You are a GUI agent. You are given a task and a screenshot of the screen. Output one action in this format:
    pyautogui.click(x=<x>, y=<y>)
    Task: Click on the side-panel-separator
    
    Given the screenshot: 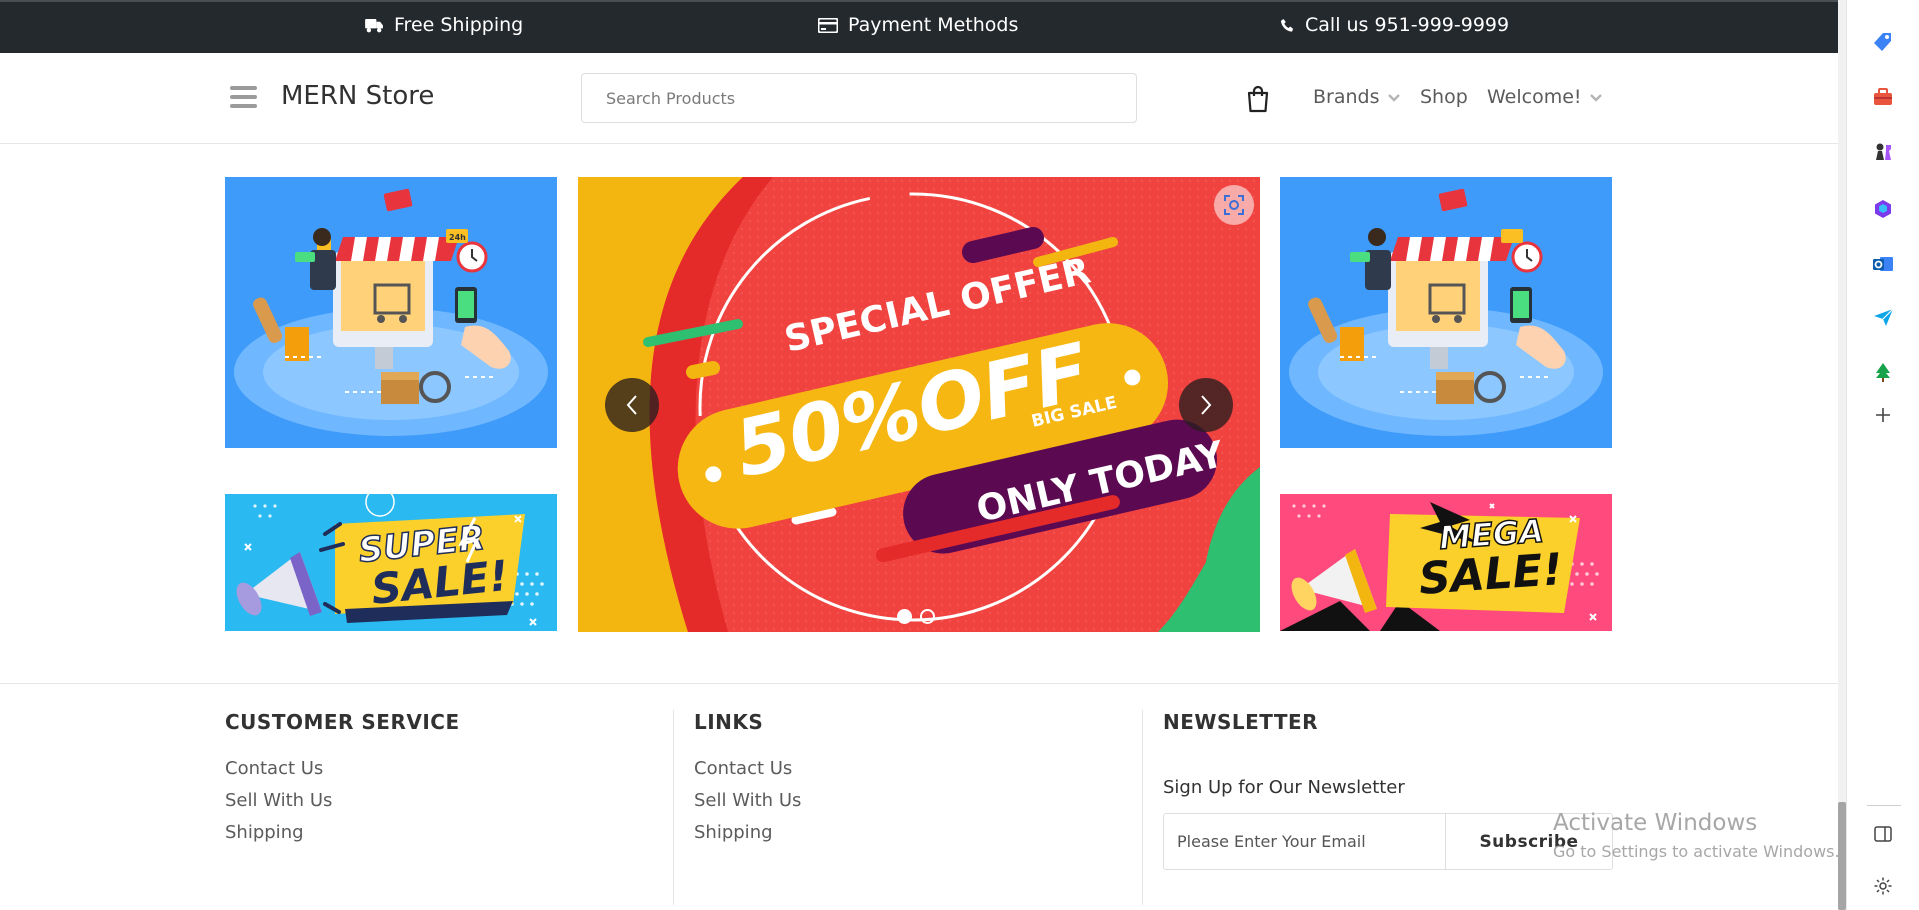 What is the action you would take?
    pyautogui.click(x=1884, y=805)
    